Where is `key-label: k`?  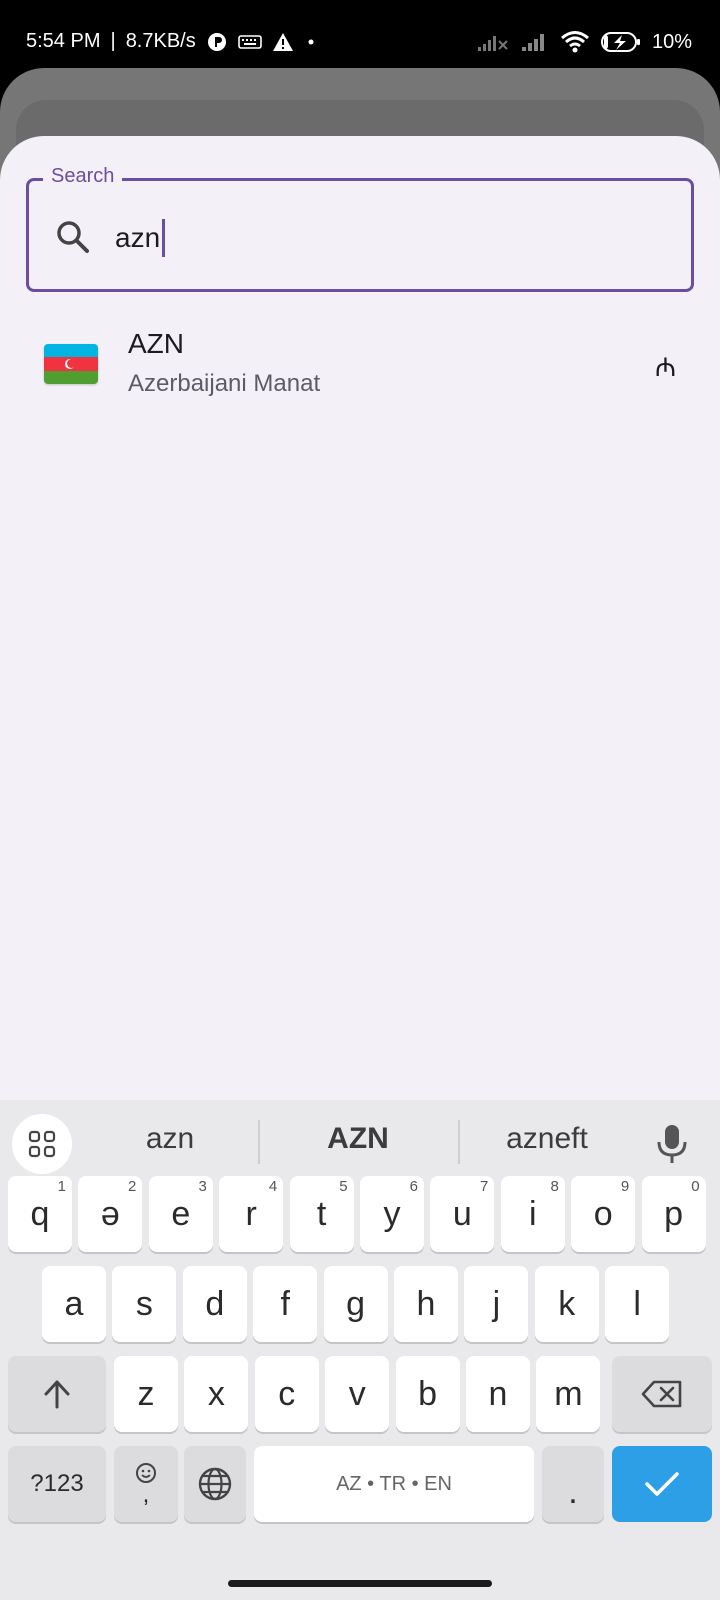
key-label: k is located at coordinates (567, 1303).